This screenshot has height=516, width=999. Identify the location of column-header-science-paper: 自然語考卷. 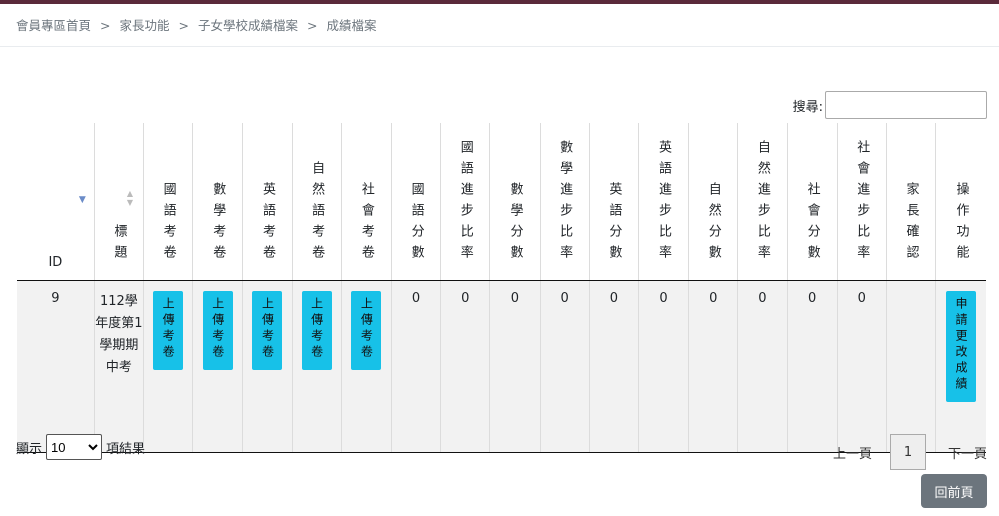
(317, 202).